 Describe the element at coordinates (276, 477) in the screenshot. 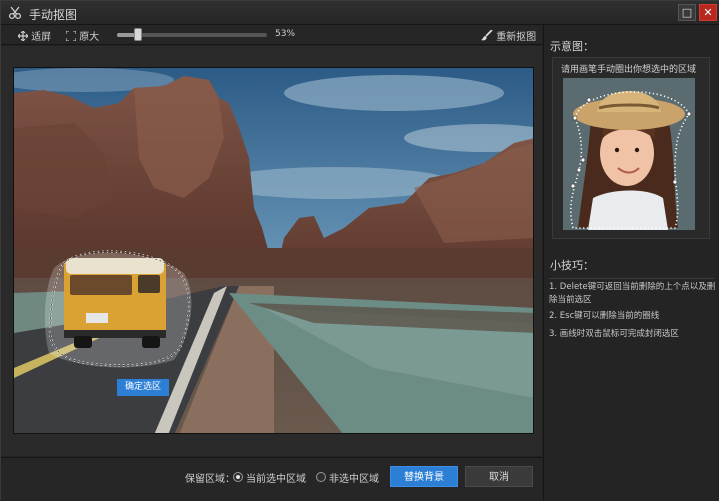

I see `radio-current-selection-label: 当前选中区域` at that location.